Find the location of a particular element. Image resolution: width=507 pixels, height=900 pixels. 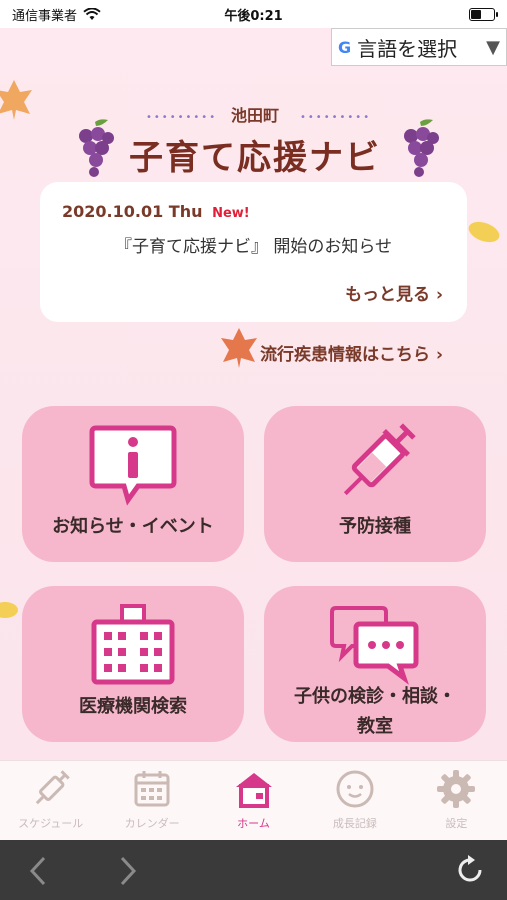

news-headline: 『子育て応援ナビ』 開始のお知らせ is located at coordinates (253, 244).